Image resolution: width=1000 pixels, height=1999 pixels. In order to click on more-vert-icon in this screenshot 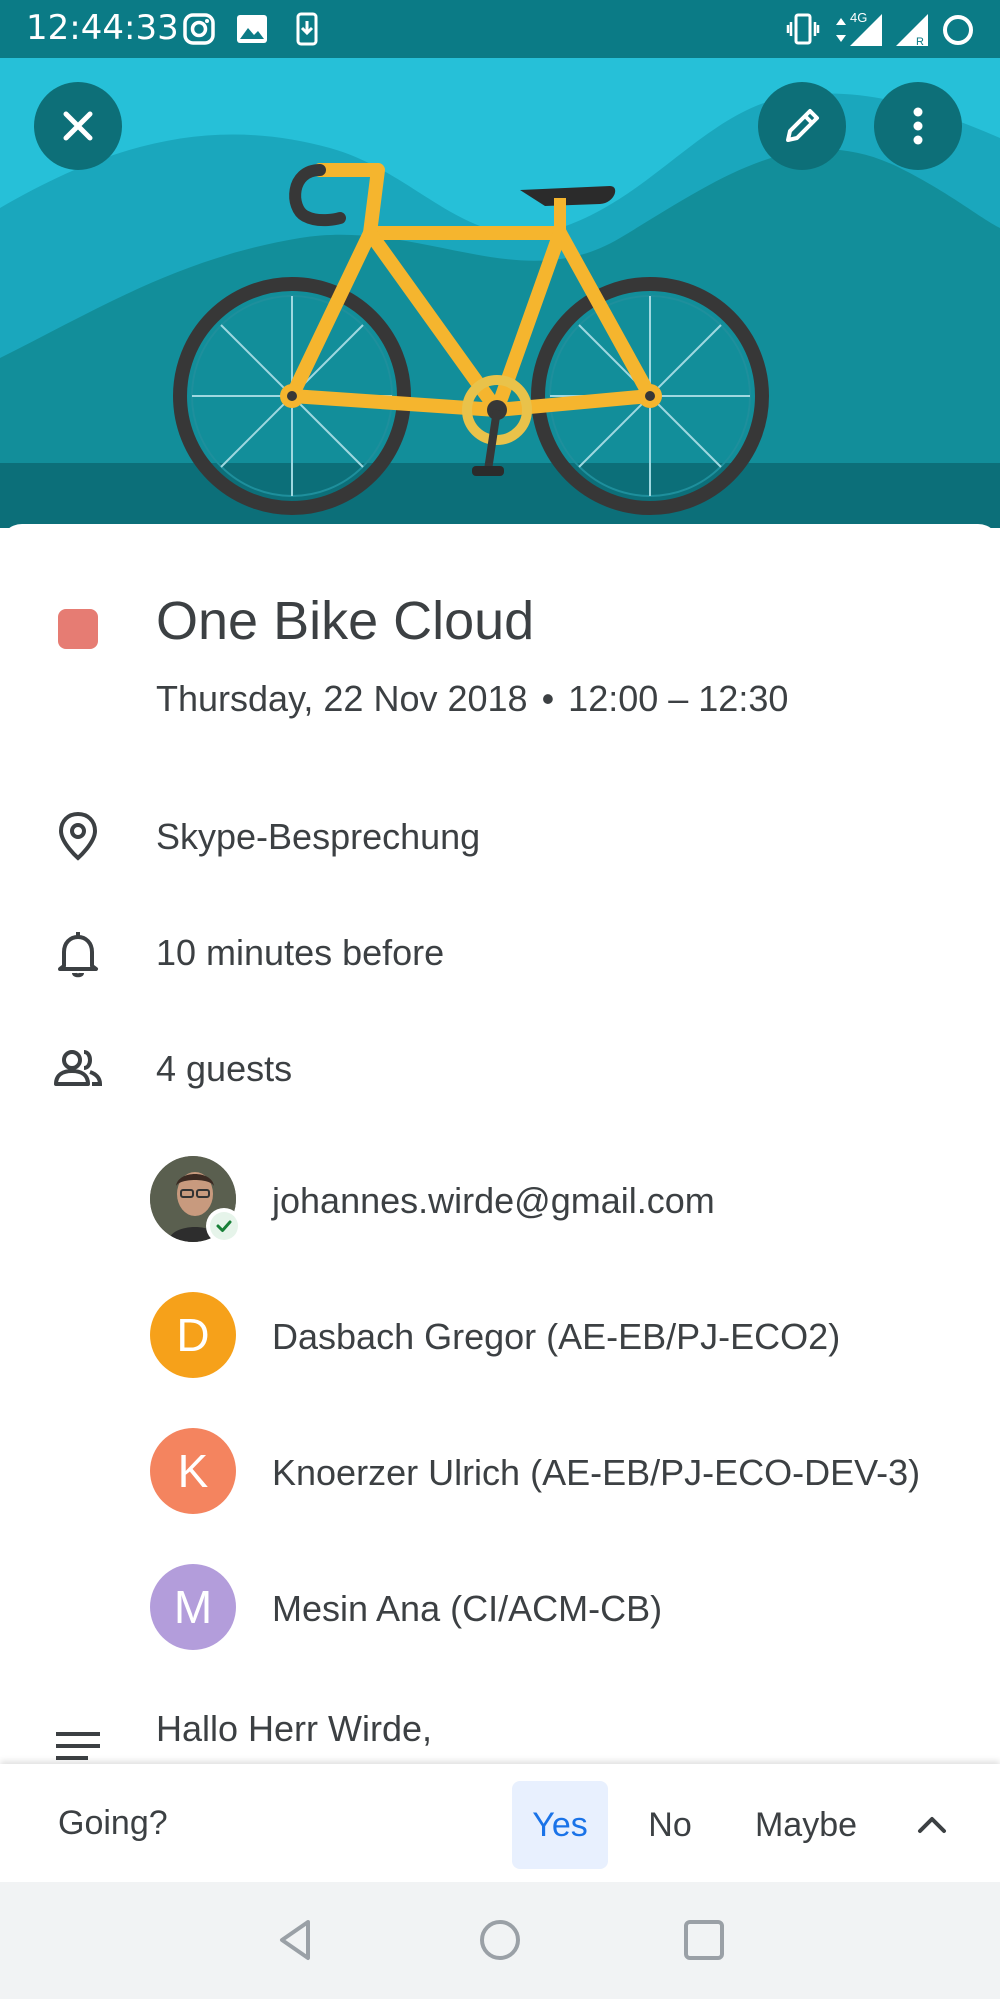, I will do `click(918, 126)`.